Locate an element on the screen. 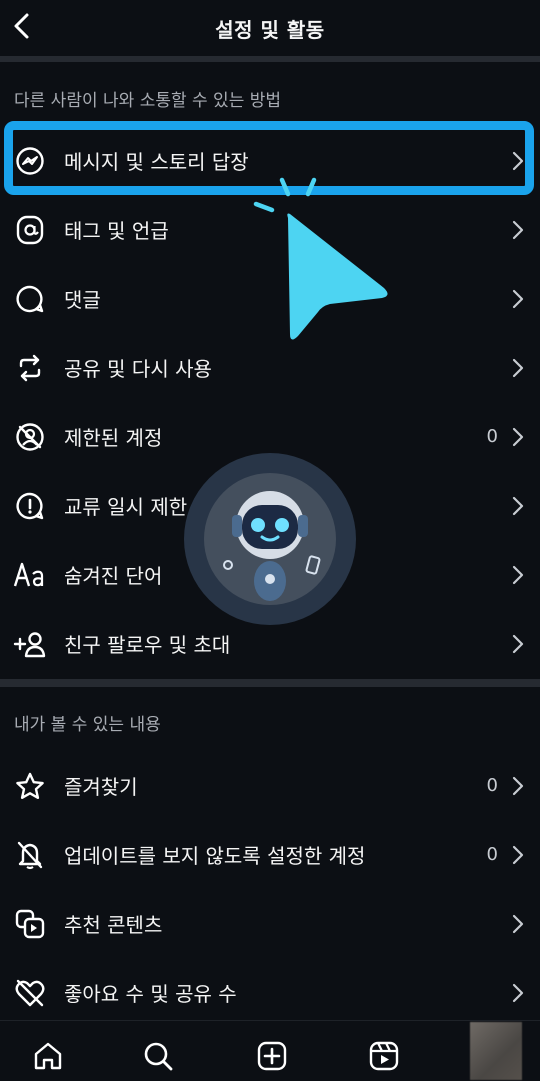 The image size is (540, 1081). row-suggested-content: 추천 콘텐츠 is located at coordinates (270, 923).